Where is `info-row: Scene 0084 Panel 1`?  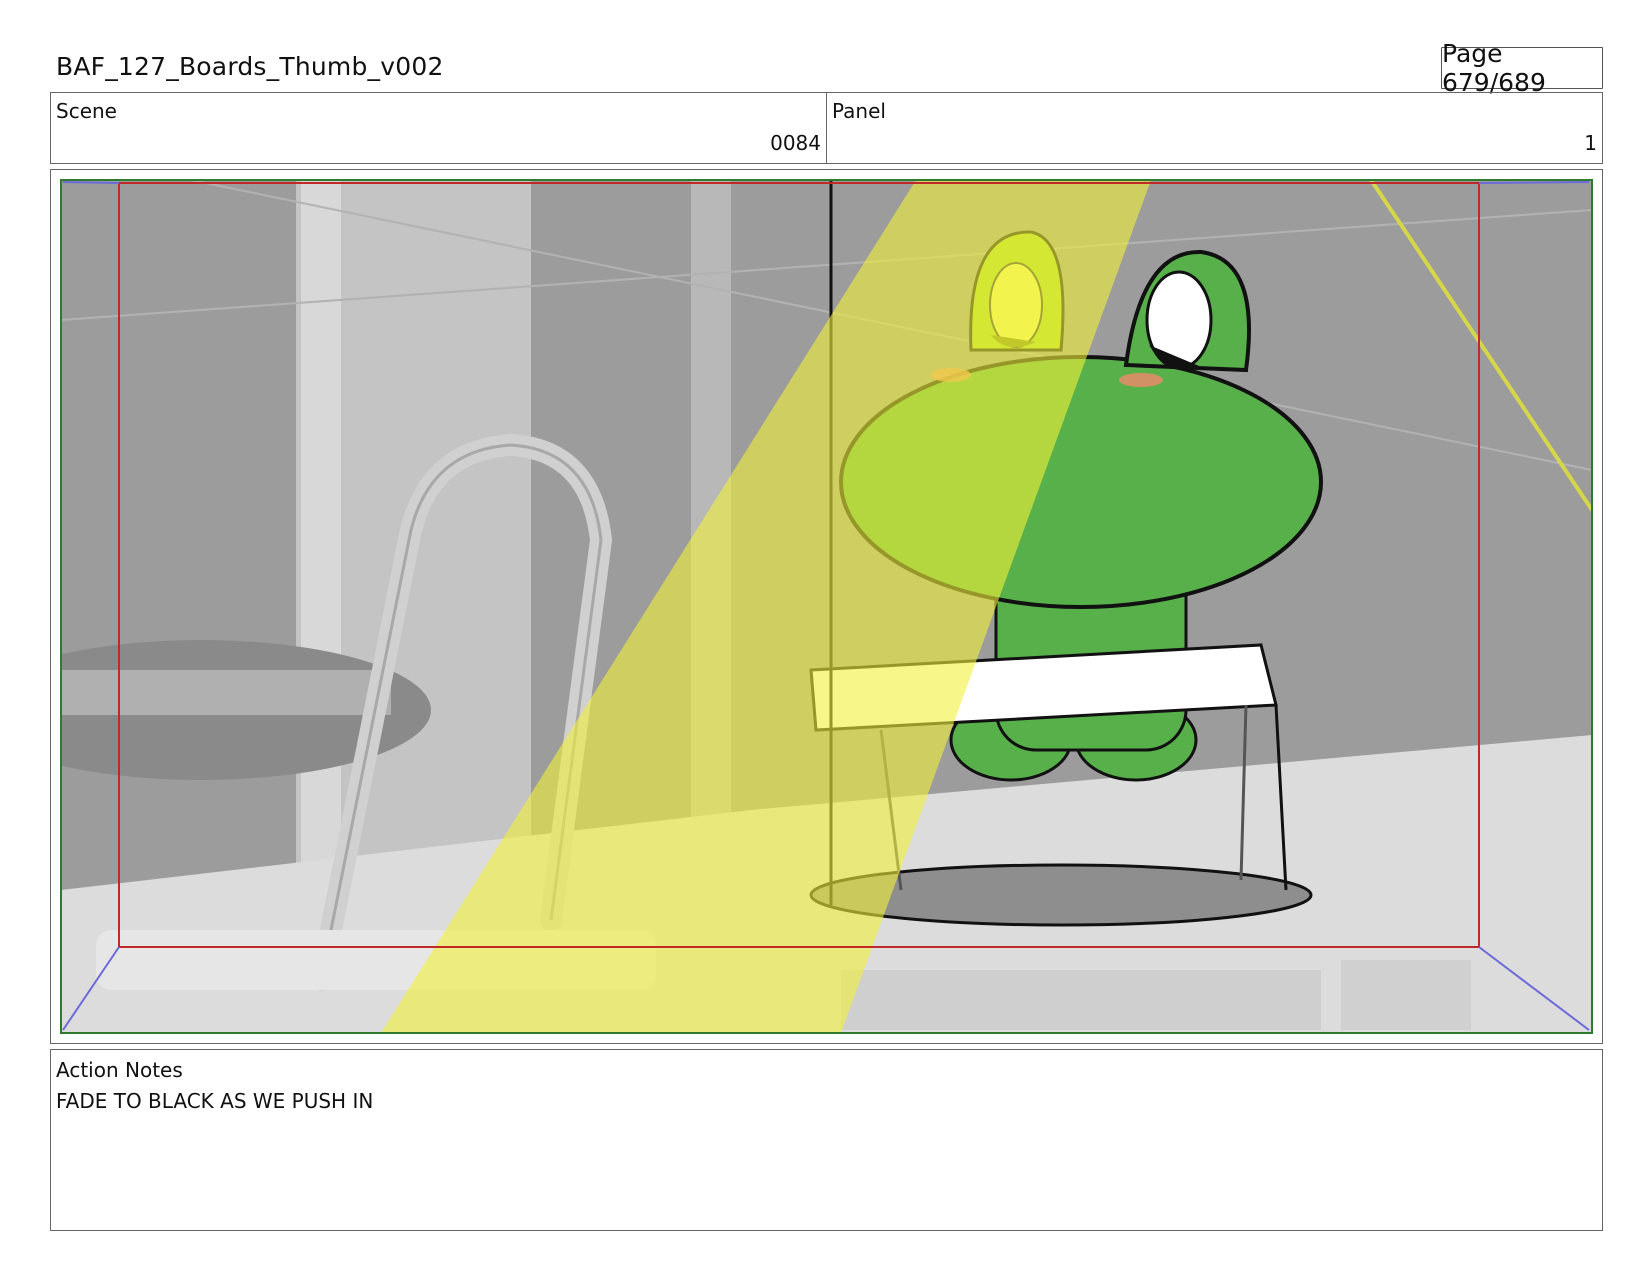
info-row: Scene 0084 Panel 1 is located at coordinates (826, 128).